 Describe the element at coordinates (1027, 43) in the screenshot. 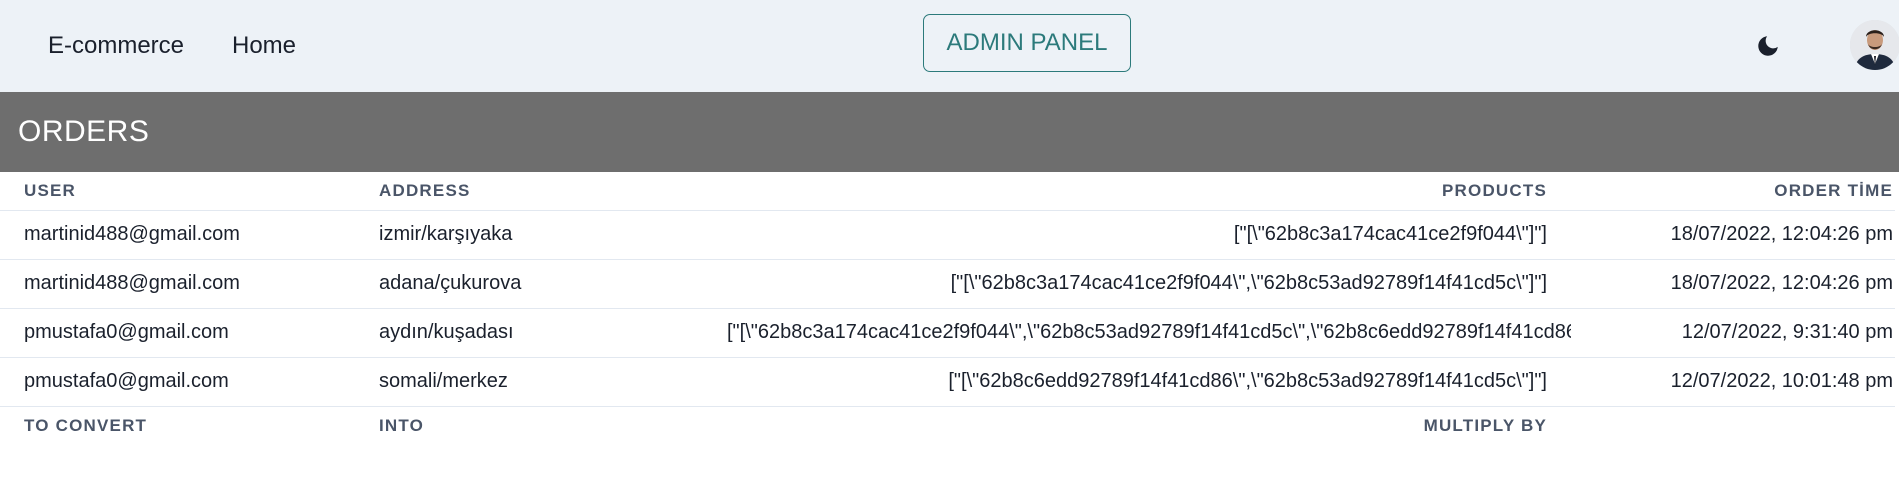

I see `admin-panel-button: ADMIN PANEL` at that location.